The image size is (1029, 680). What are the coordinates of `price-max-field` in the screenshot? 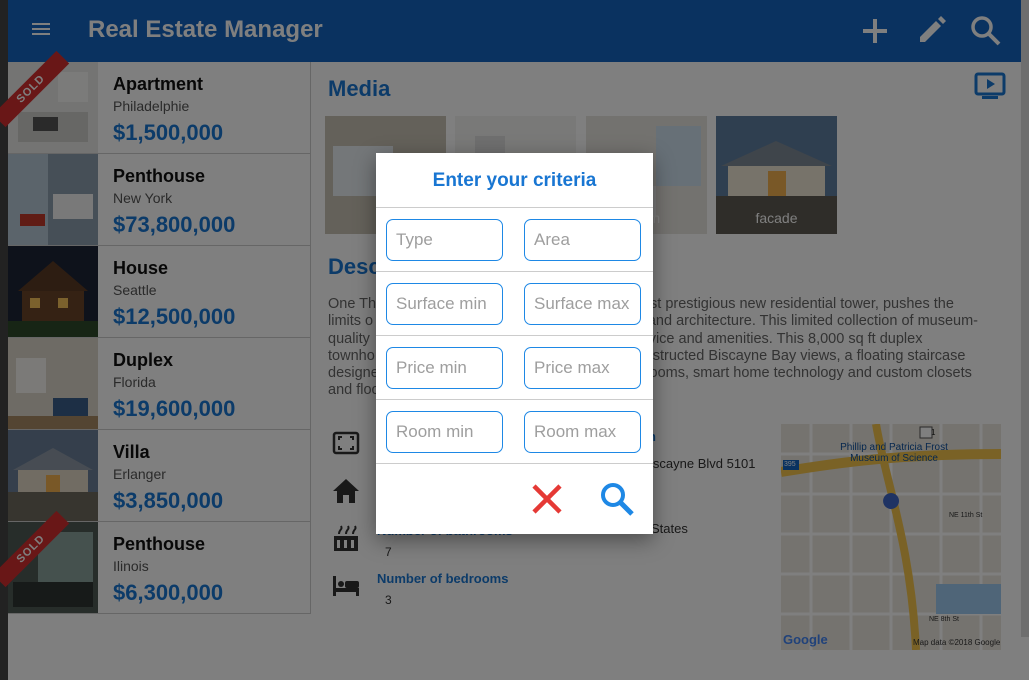 It's located at (582, 368).